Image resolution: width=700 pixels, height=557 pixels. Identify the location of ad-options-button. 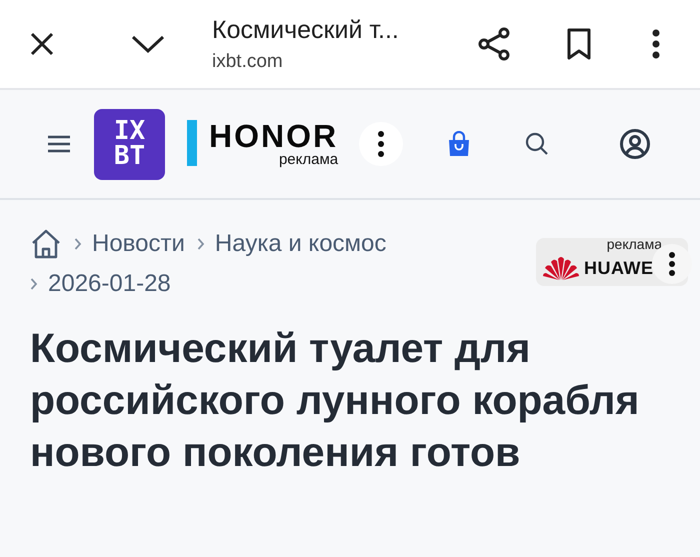
(381, 144).